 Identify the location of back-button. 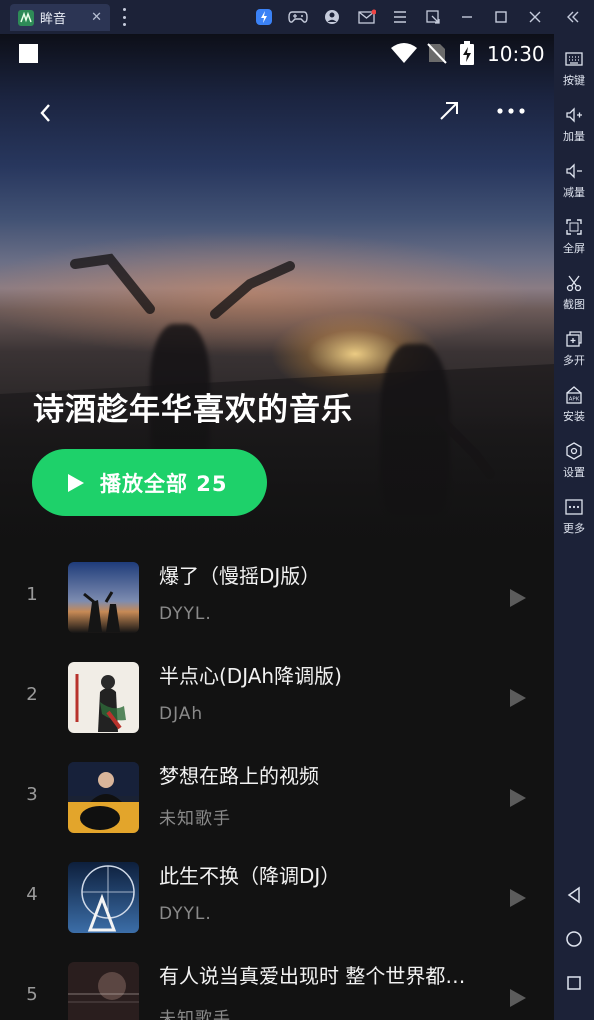
(45, 113).